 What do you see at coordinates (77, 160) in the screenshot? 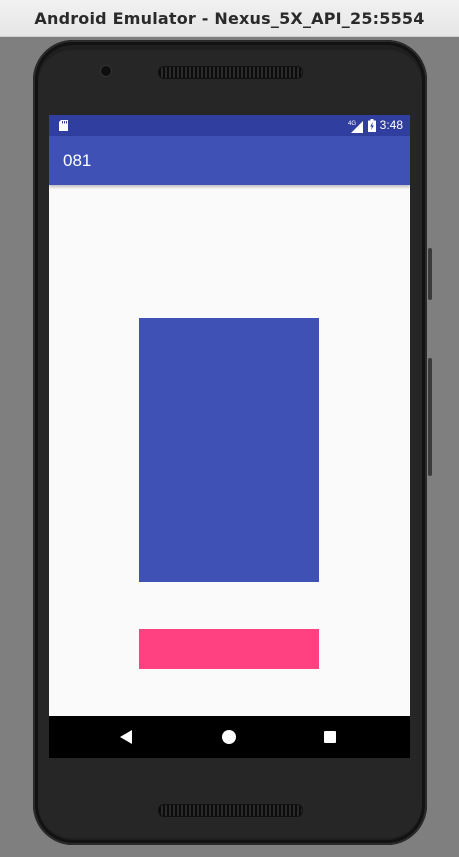
I see `app-title: 081` at bounding box center [77, 160].